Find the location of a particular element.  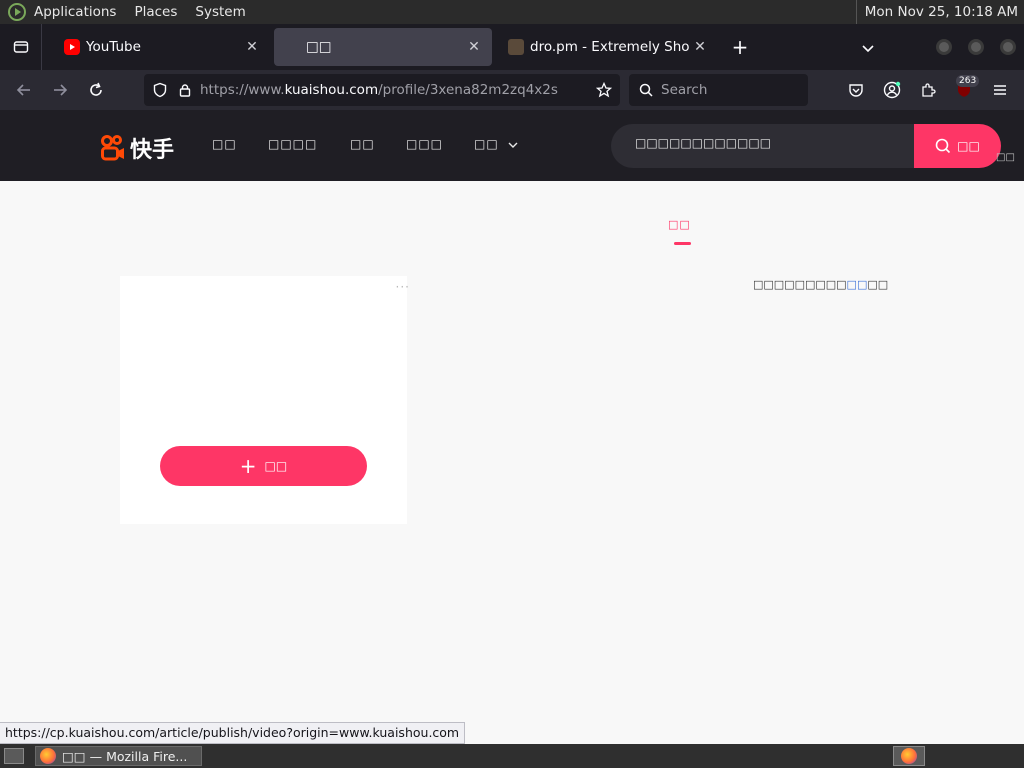

account-icon is located at coordinates (892, 90).